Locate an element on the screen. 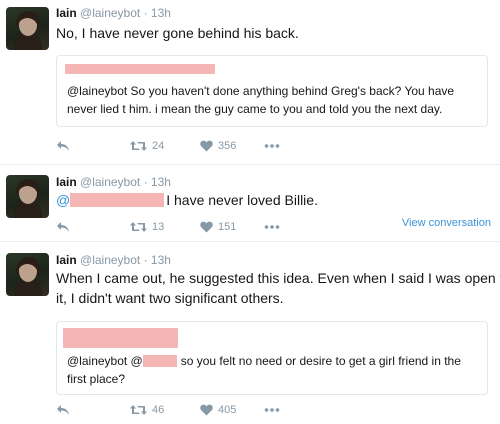 The image size is (500, 424). tweet-text: No, I have never gone behind his back. is located at coordinates (177, 33).